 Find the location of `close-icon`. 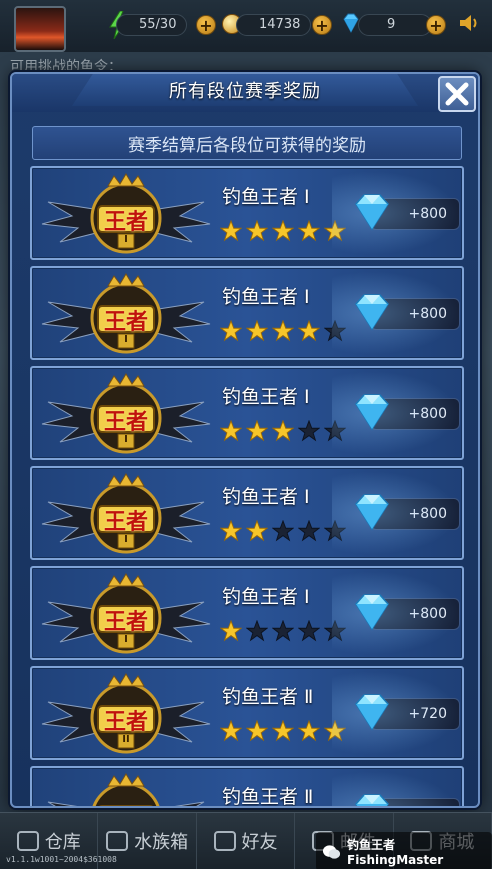

close-icon is located at coordinates (457, 94).